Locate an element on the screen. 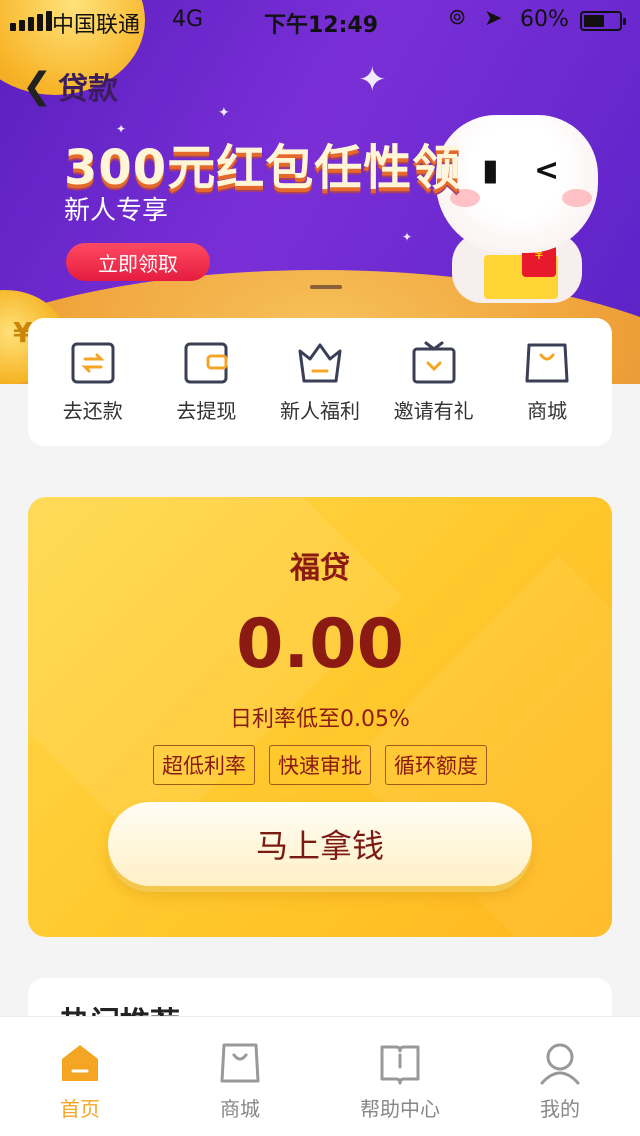 This screenshot has width=640, height=1136. tab-home: 首页 is located at coordinates (80, 1076).